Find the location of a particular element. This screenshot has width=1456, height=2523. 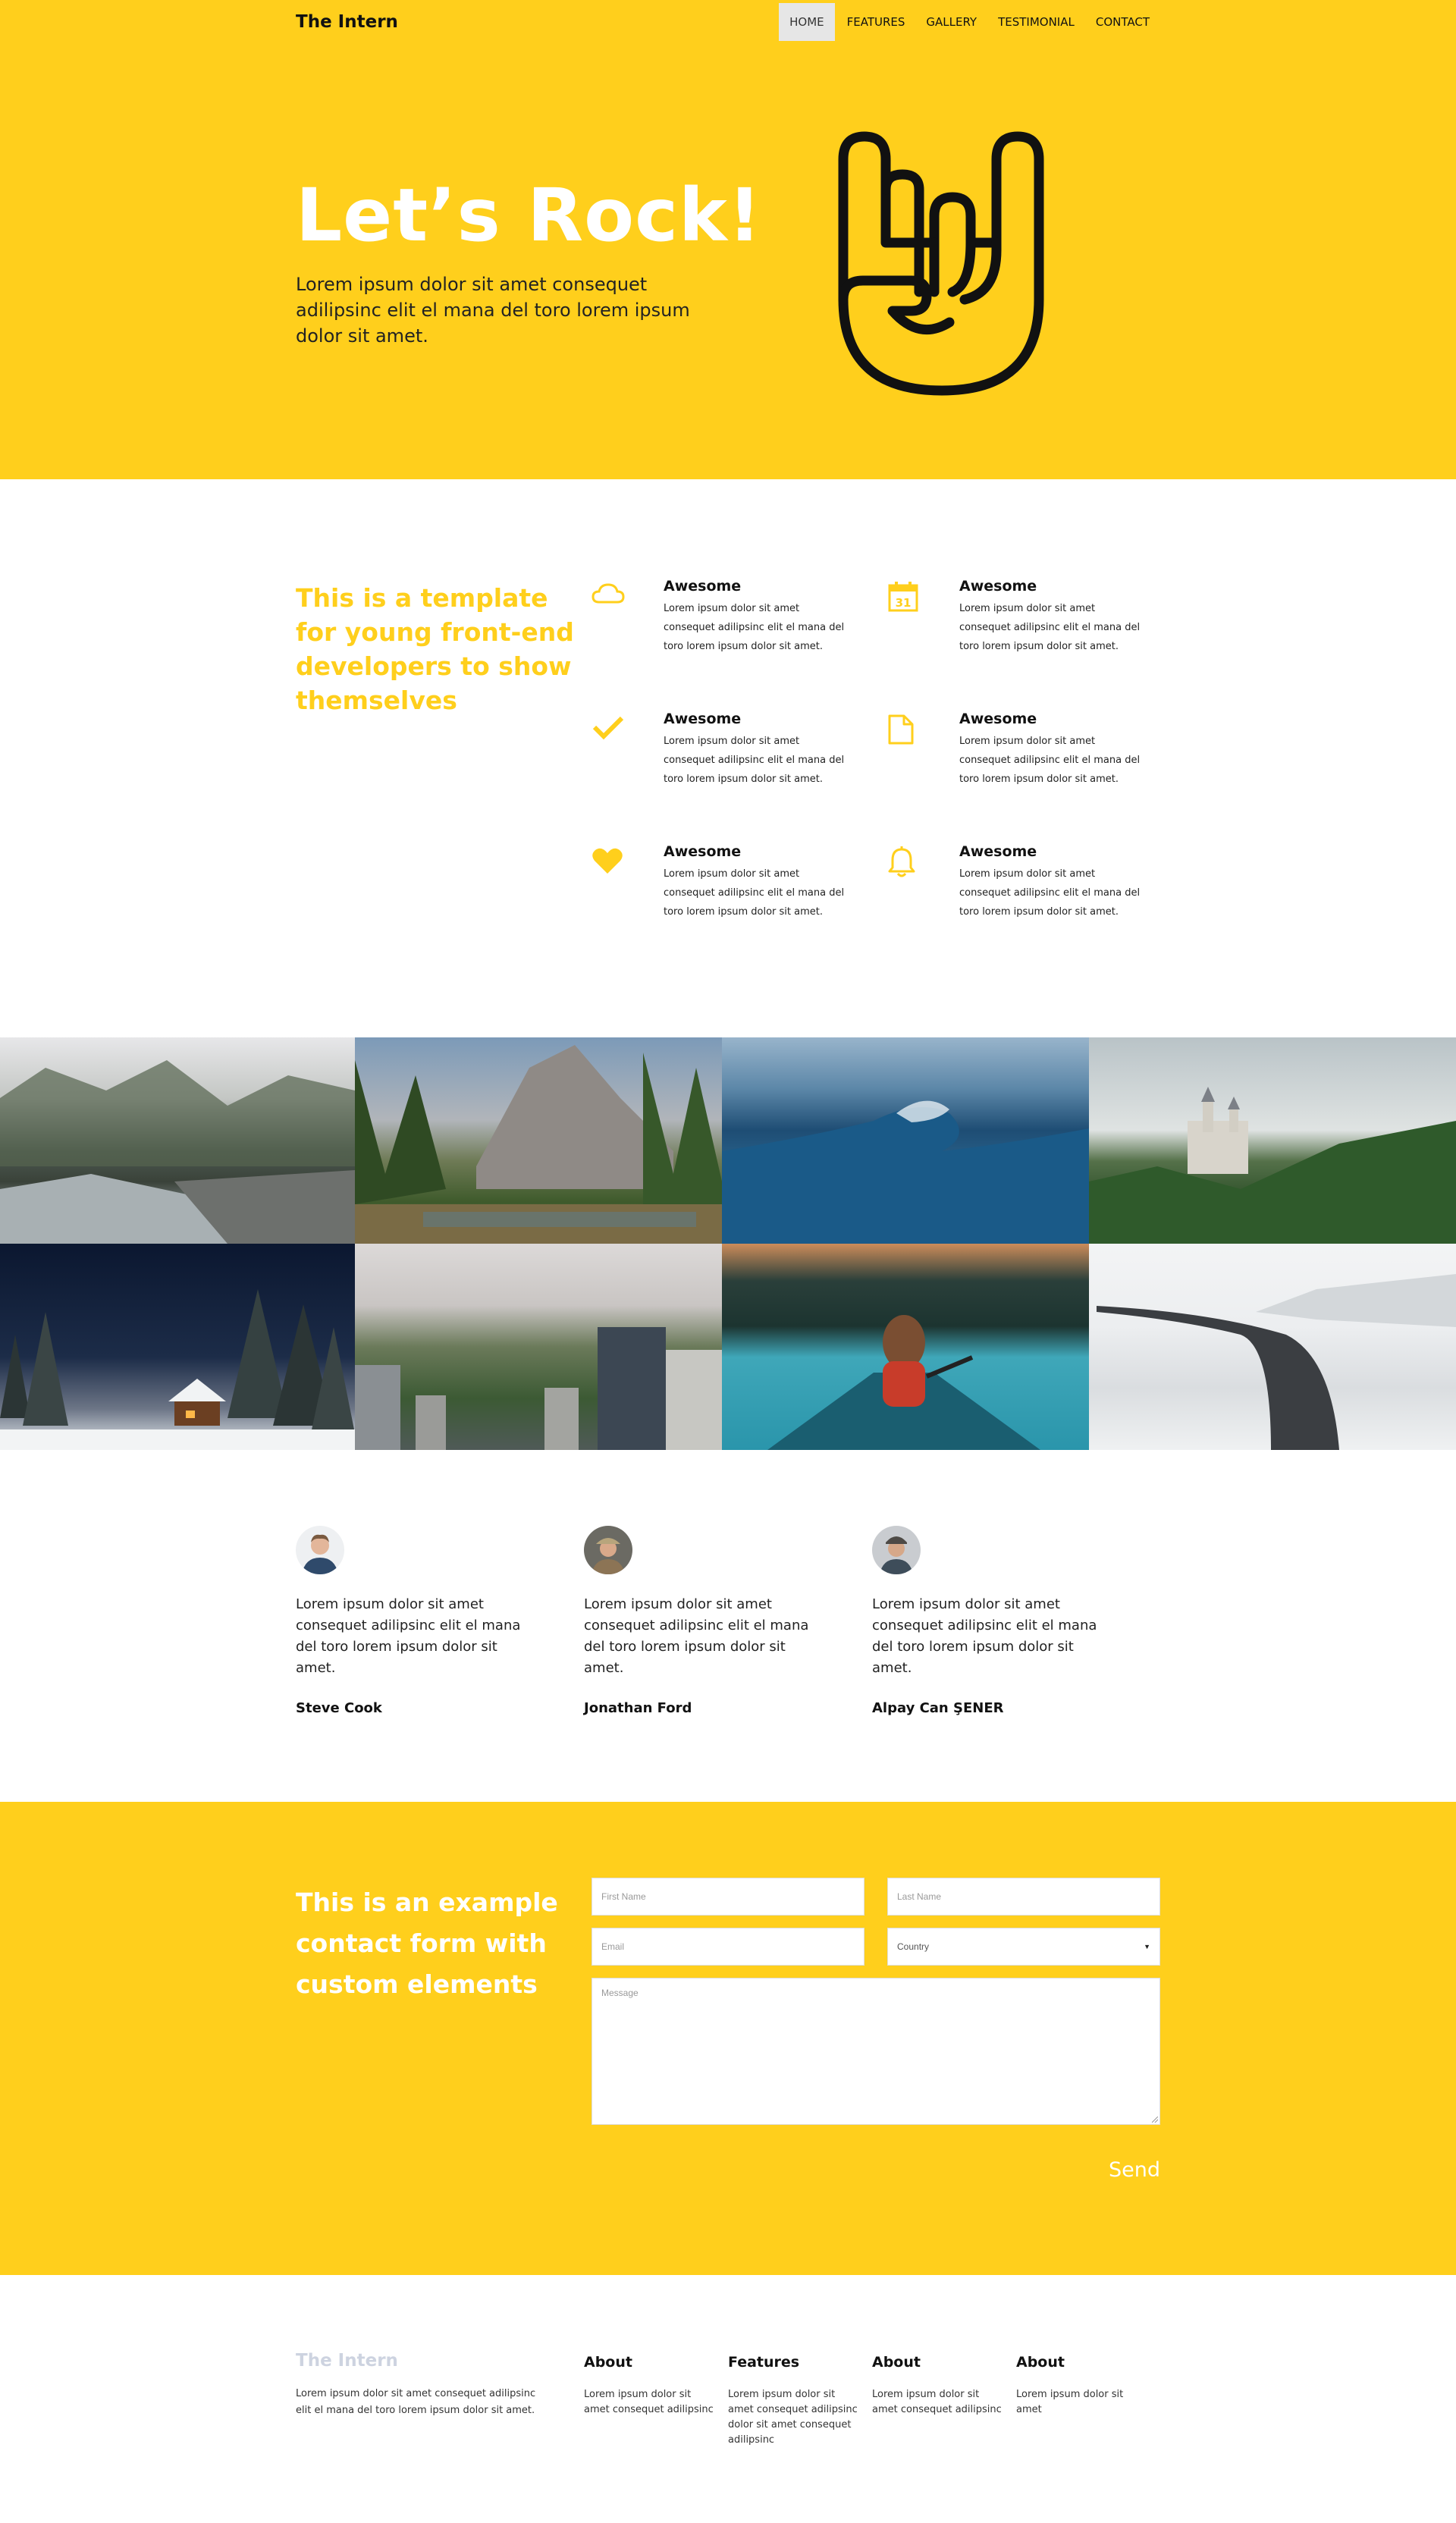

calendar-icon: 31 is located at coordinates (903, 597).